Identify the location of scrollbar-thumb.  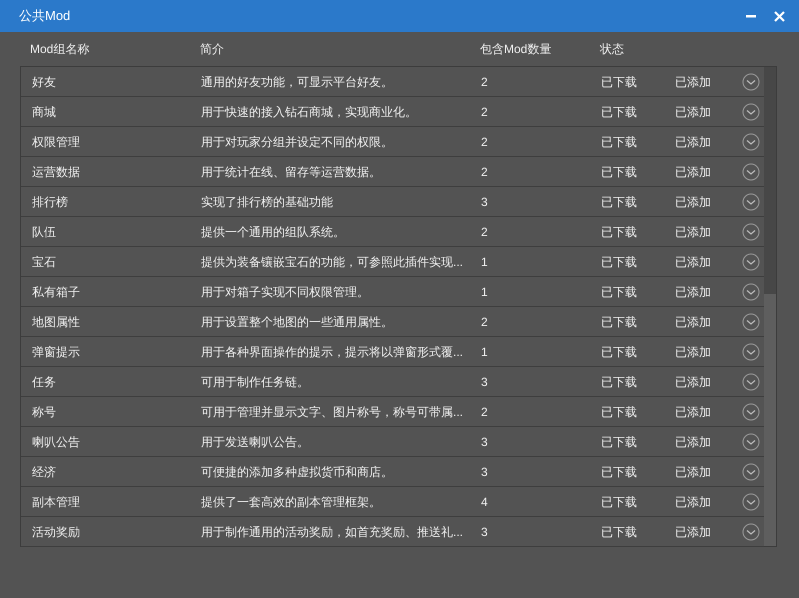
(770, 420).